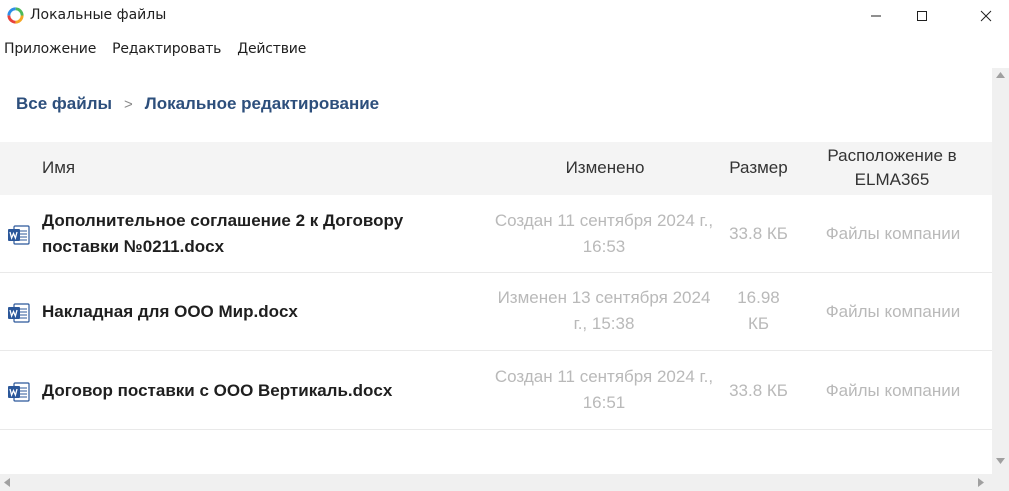 Image resolution: width=1009 pixels, height=491 pixels. What do you see at coordinates (271, 49) in the screenshot?
I see `menu-item-action: Действие` at bounding box center [271, 49].